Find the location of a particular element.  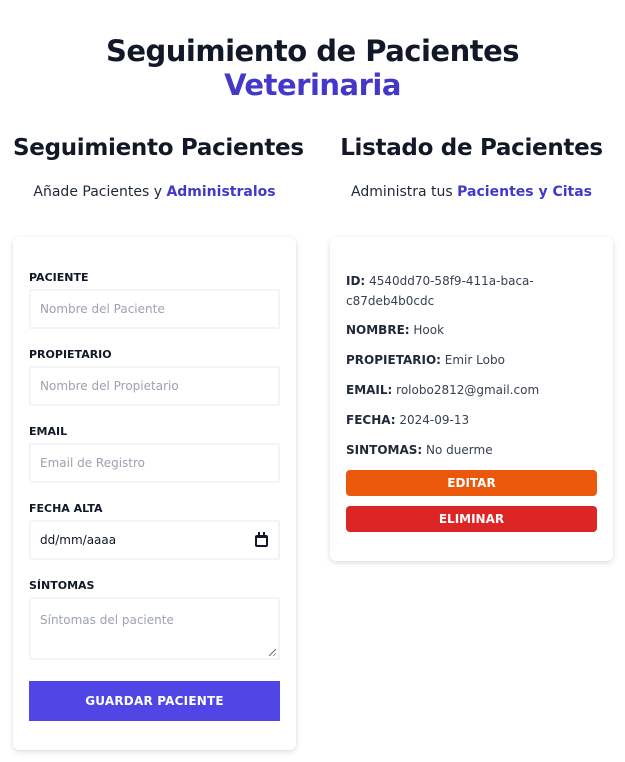

list-section-title: Listado de Pacientes is located at coordinates (471, 148).